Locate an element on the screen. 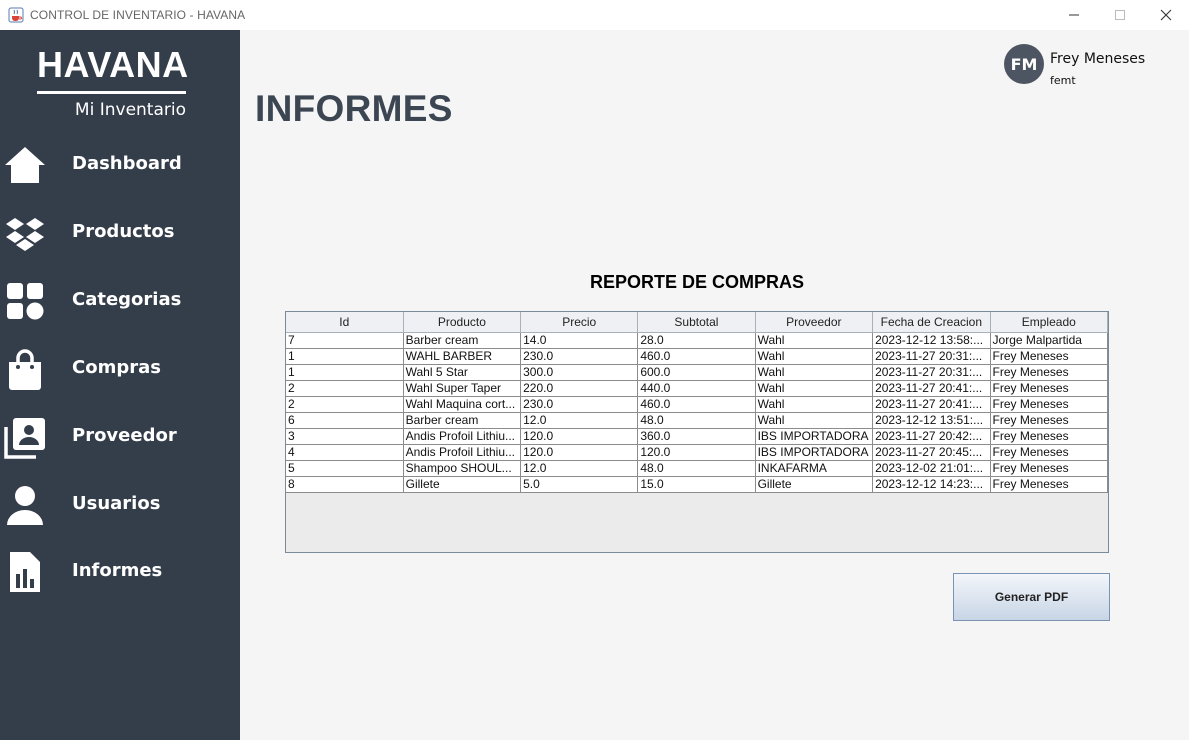  table-cell: 12.0 is located at coordinates (579, 468).